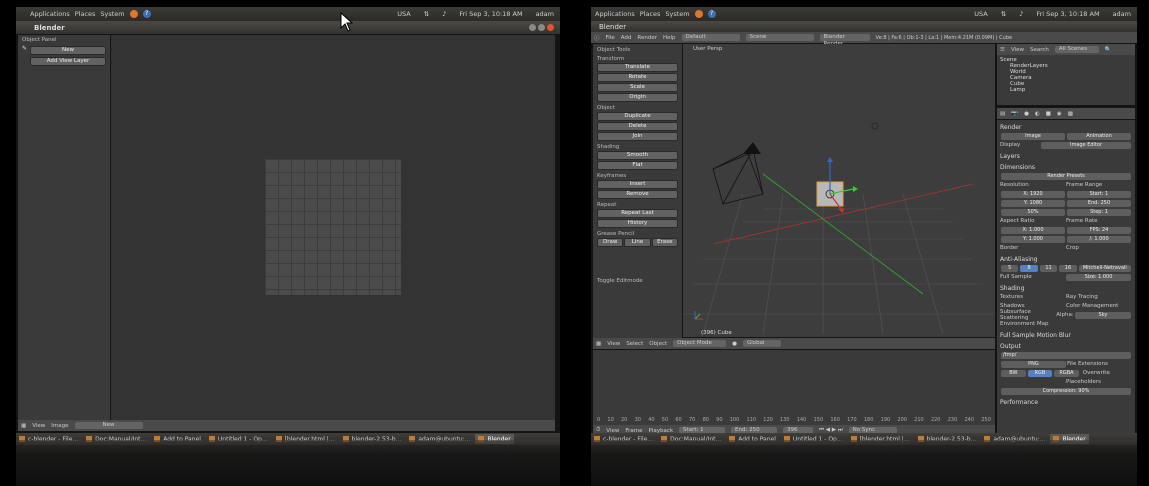 The width and height of the screenshot is (1149, 486). What do you see at coordinates (59, 426) in the screenshot?
I see `image-menu: Image` at bounding box center [59, 426].